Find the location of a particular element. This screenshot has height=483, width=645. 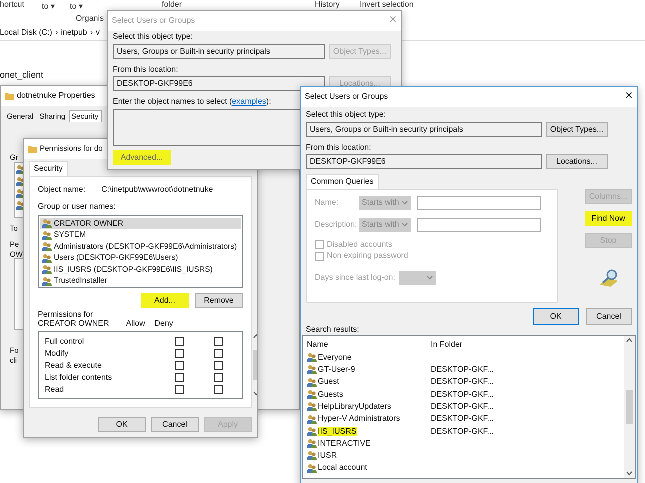

window-title: dotnetnuke Properties is located at coordinates (56, 96).